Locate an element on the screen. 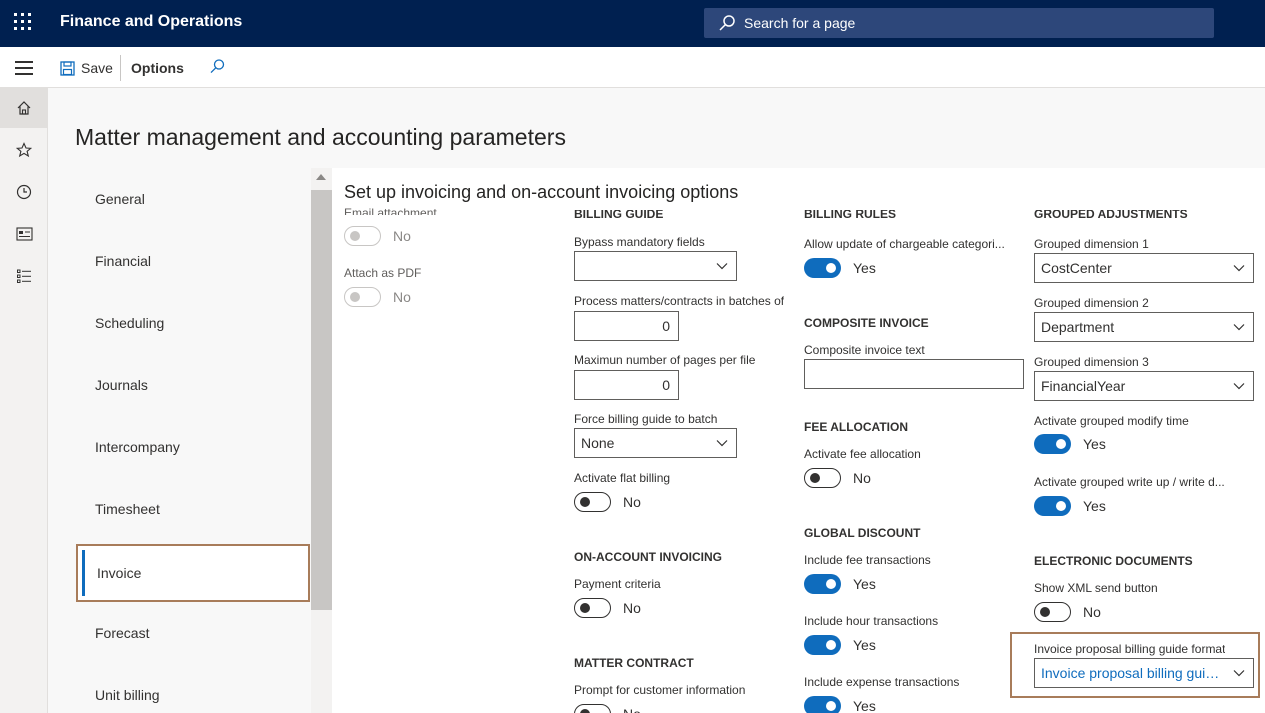 Image resolution: width=1265 pixels, height=713 pixels. waffle-icon is located at coordinates (24, 23).